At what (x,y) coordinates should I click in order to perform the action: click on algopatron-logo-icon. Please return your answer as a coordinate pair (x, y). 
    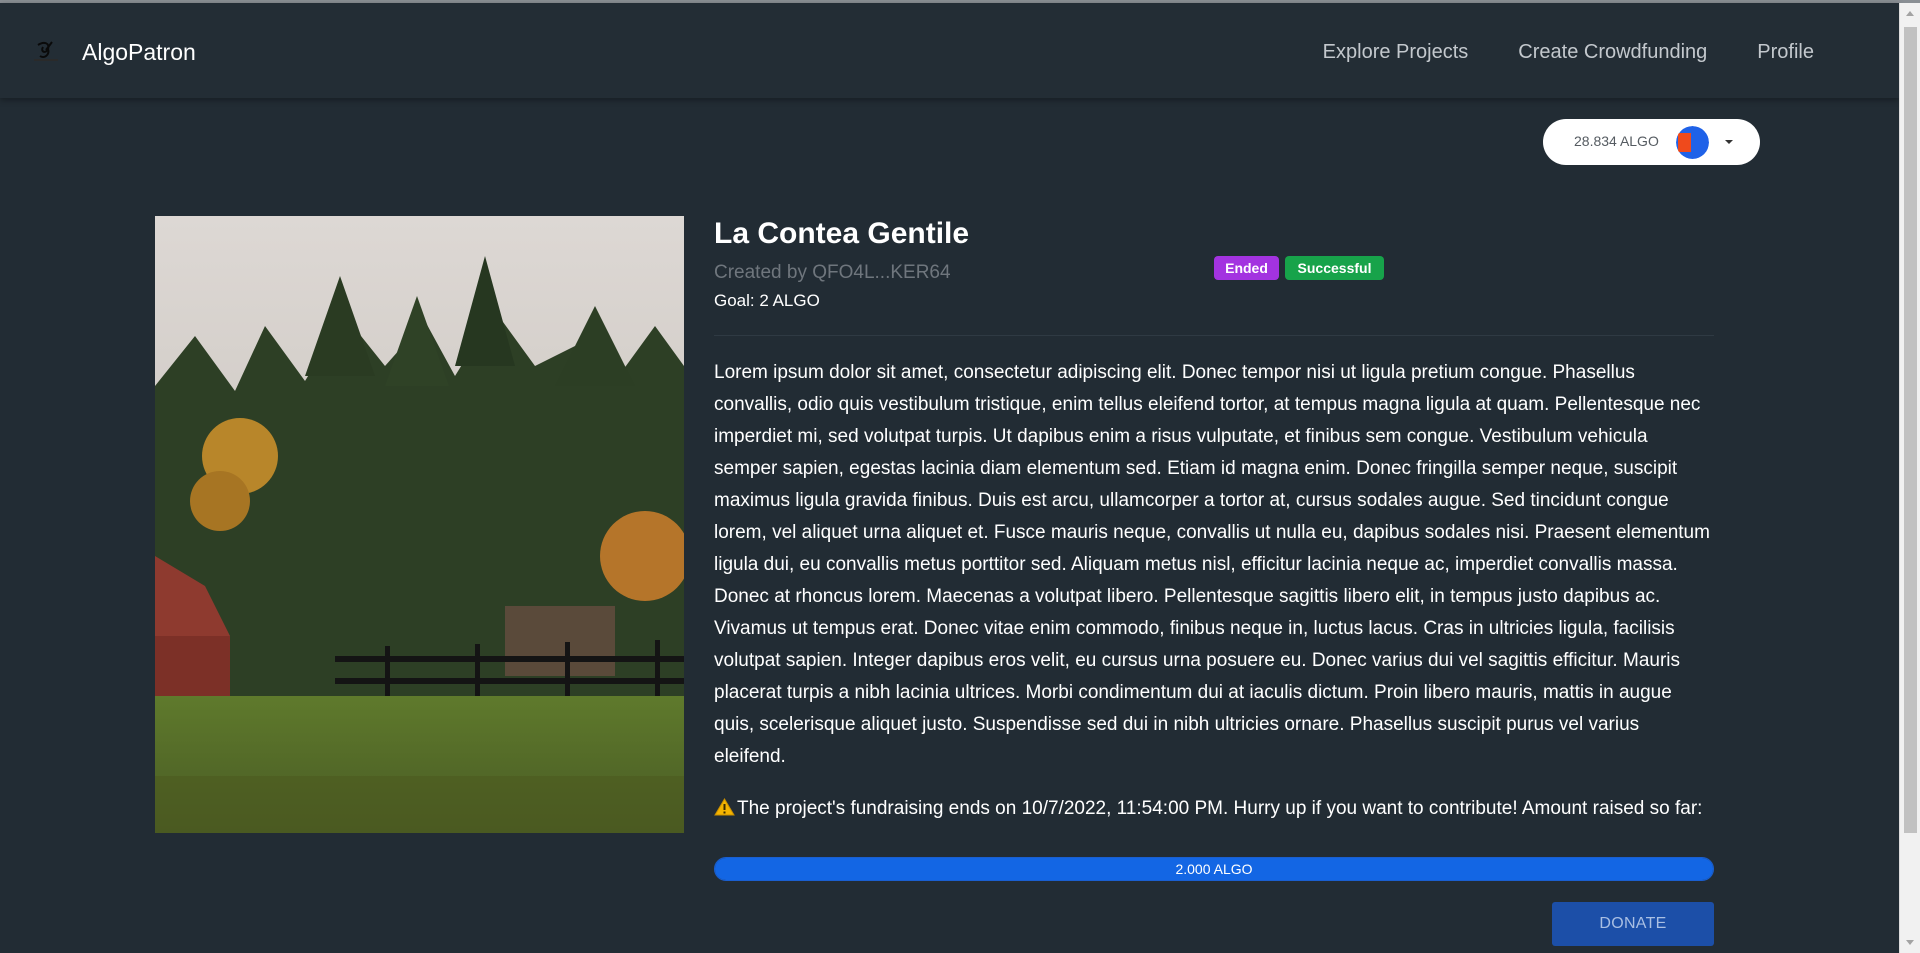
    Looking at the image, I should click on (46, 52).